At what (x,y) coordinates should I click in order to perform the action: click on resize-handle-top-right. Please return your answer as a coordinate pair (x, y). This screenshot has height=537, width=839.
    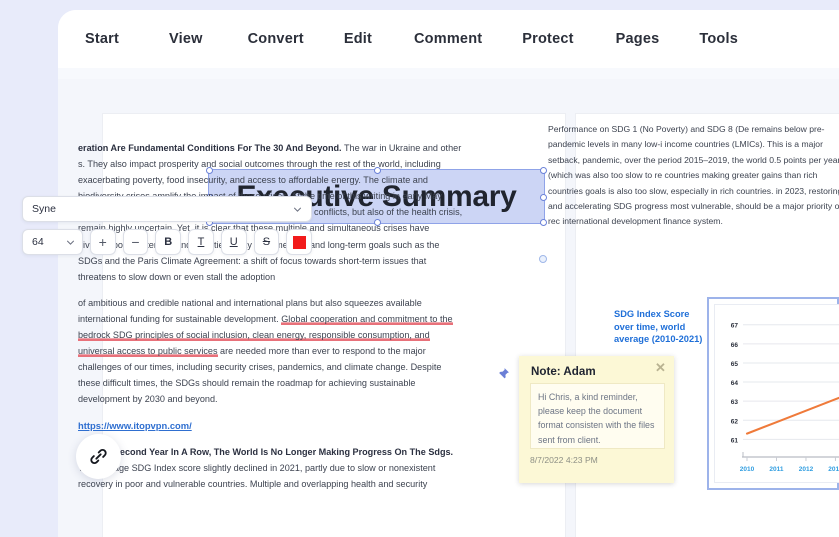
    Looking at the image, I should click on (543, 170).